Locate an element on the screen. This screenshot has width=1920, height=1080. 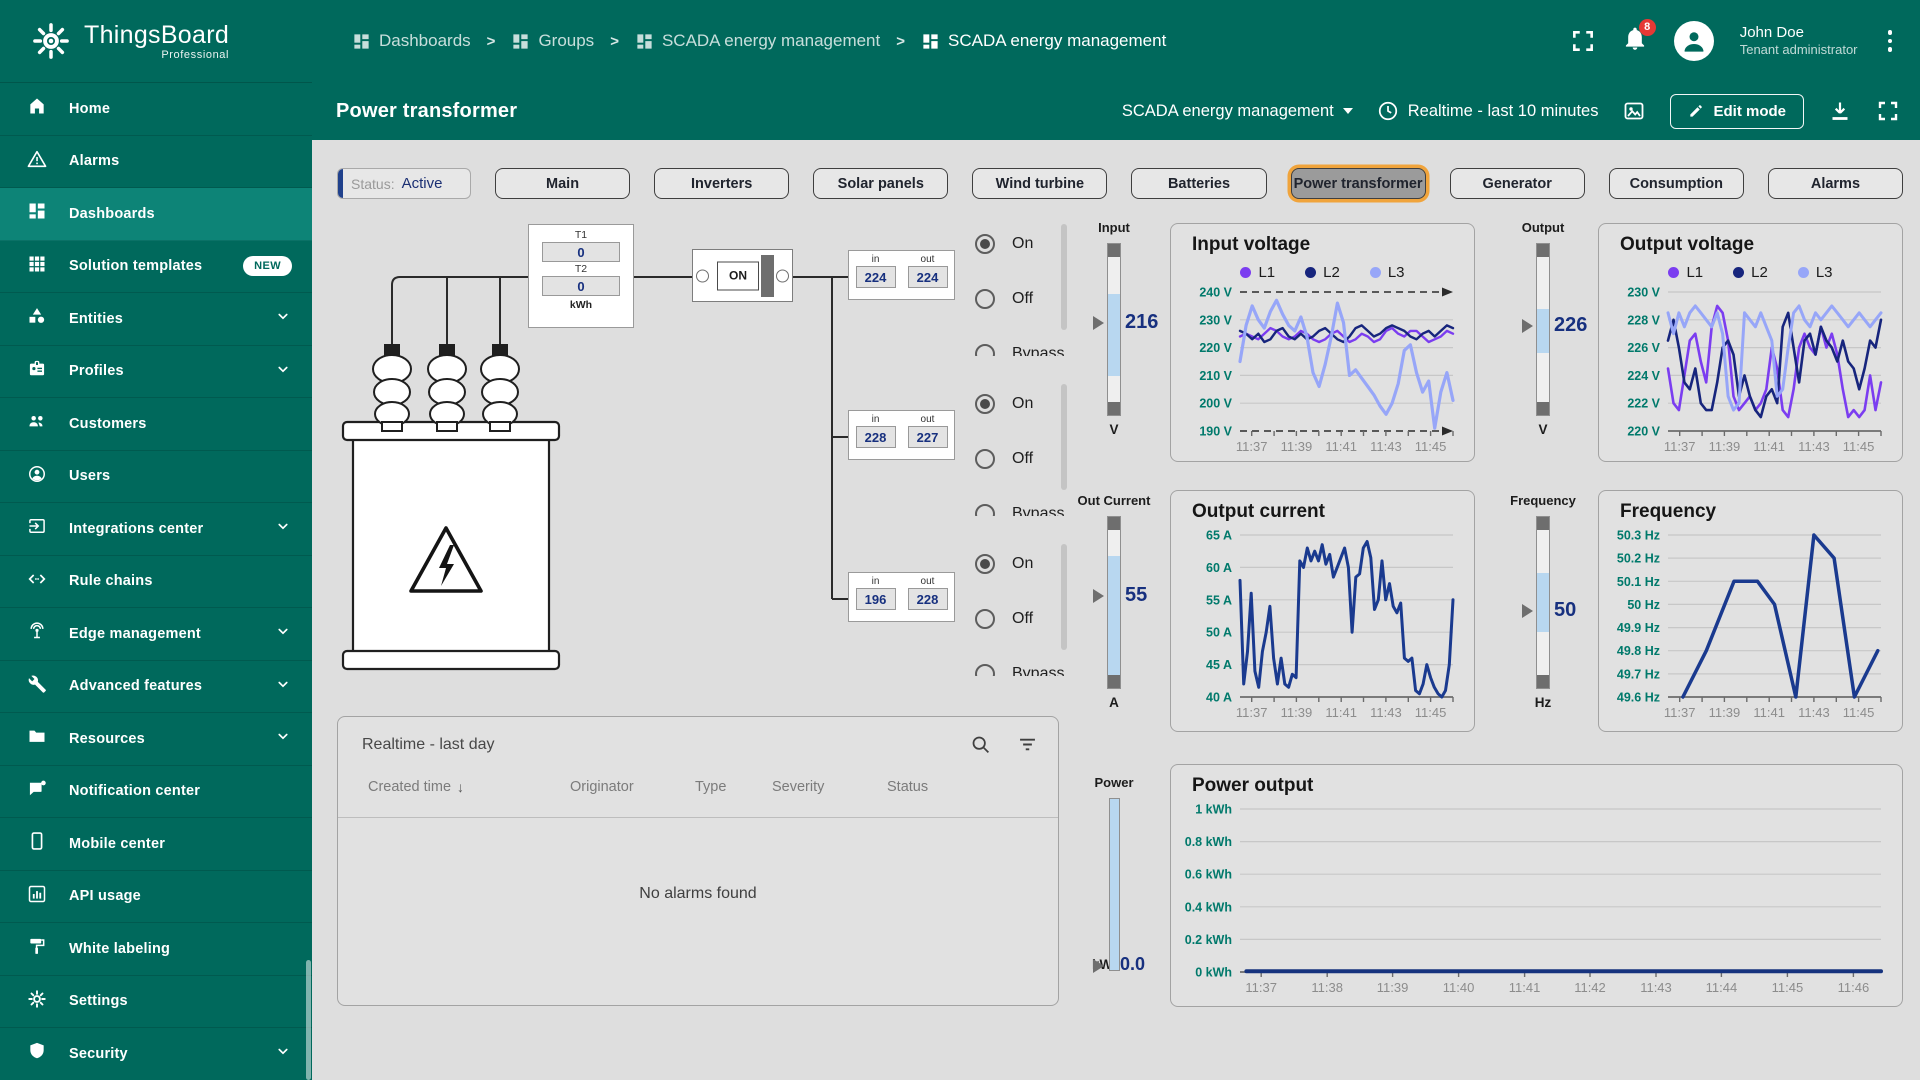
sidebar-item-mobile-center: Mobile center is located at coordinates (156, 844).